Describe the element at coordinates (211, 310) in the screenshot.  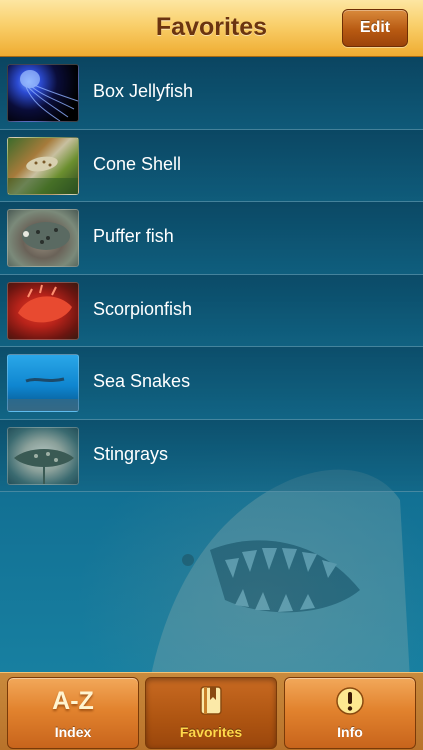
I see `list-item-scorpionfish: Scorpionfish` at that location.